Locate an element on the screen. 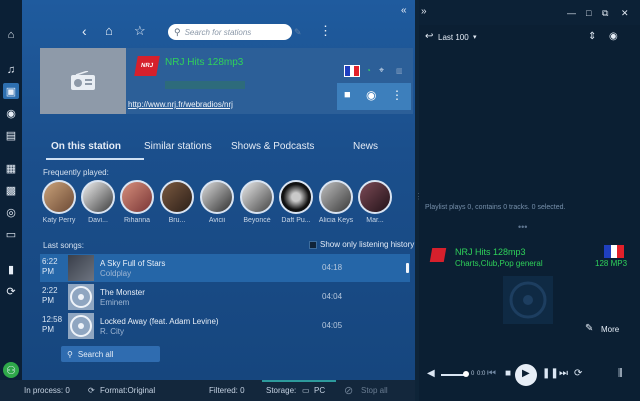 Image resolution: width=640 pixels, height=401 pixels. next-icon: ⏭ is located at coordinates (563, 373).